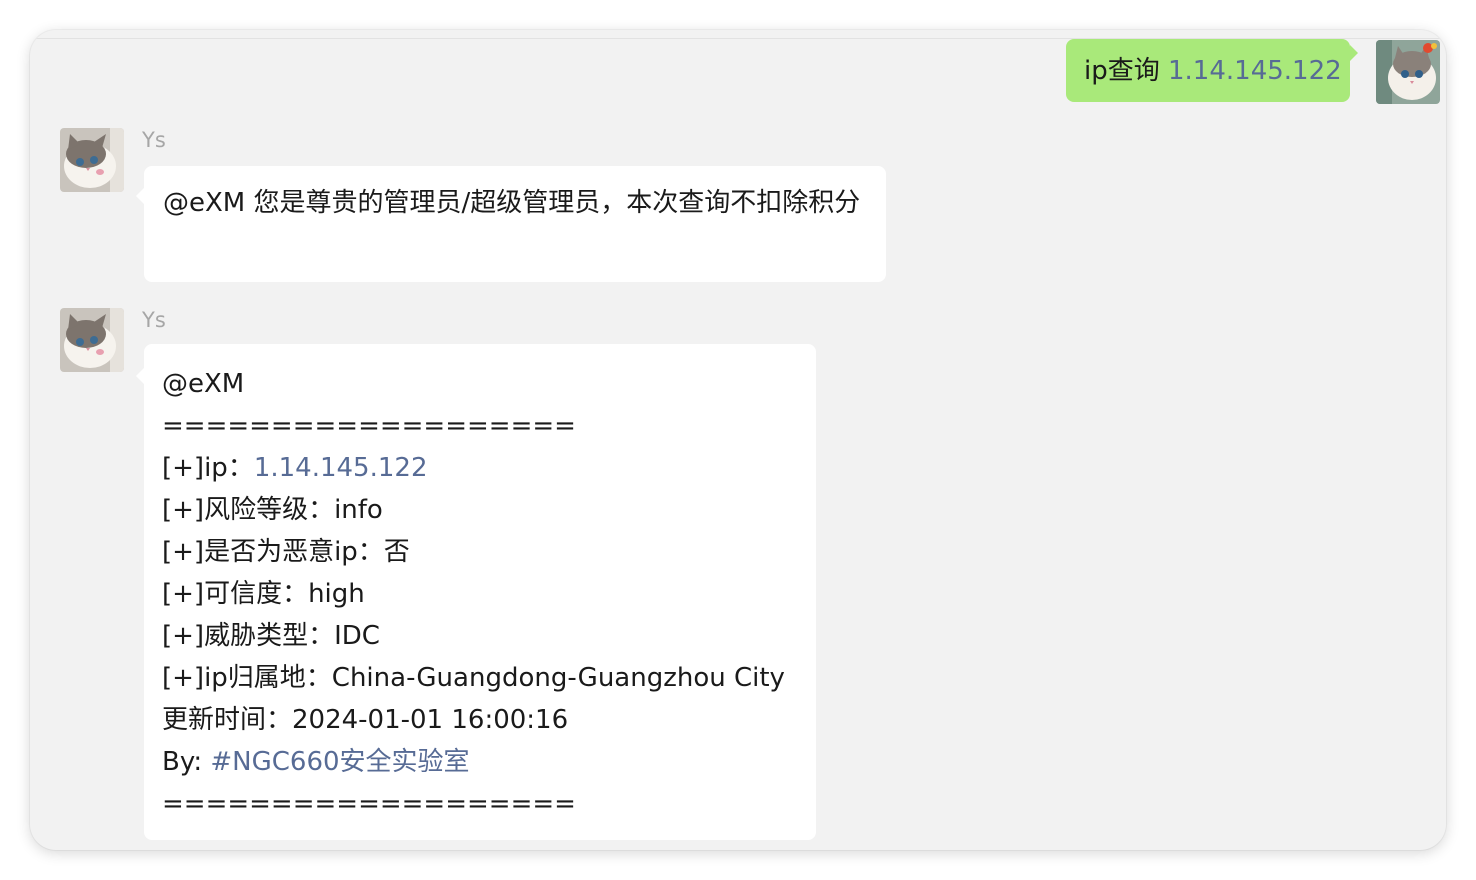 The image size is (1476, 880). I want to click on report-threat-type: [+]威胁类型：IDC, so click(271, 636).